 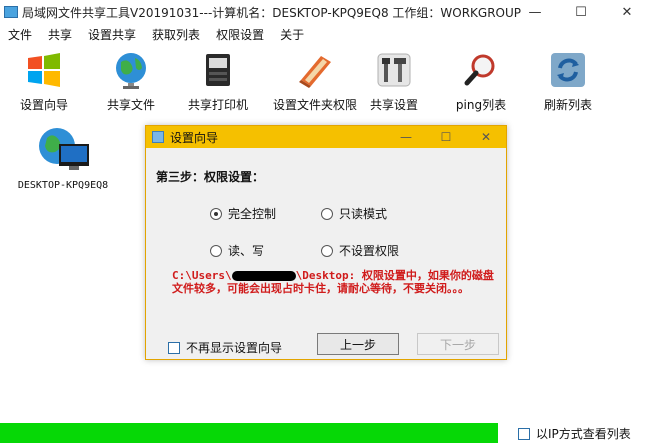 I want to click on previous-button: 上一步, so click(x=358, y=344).